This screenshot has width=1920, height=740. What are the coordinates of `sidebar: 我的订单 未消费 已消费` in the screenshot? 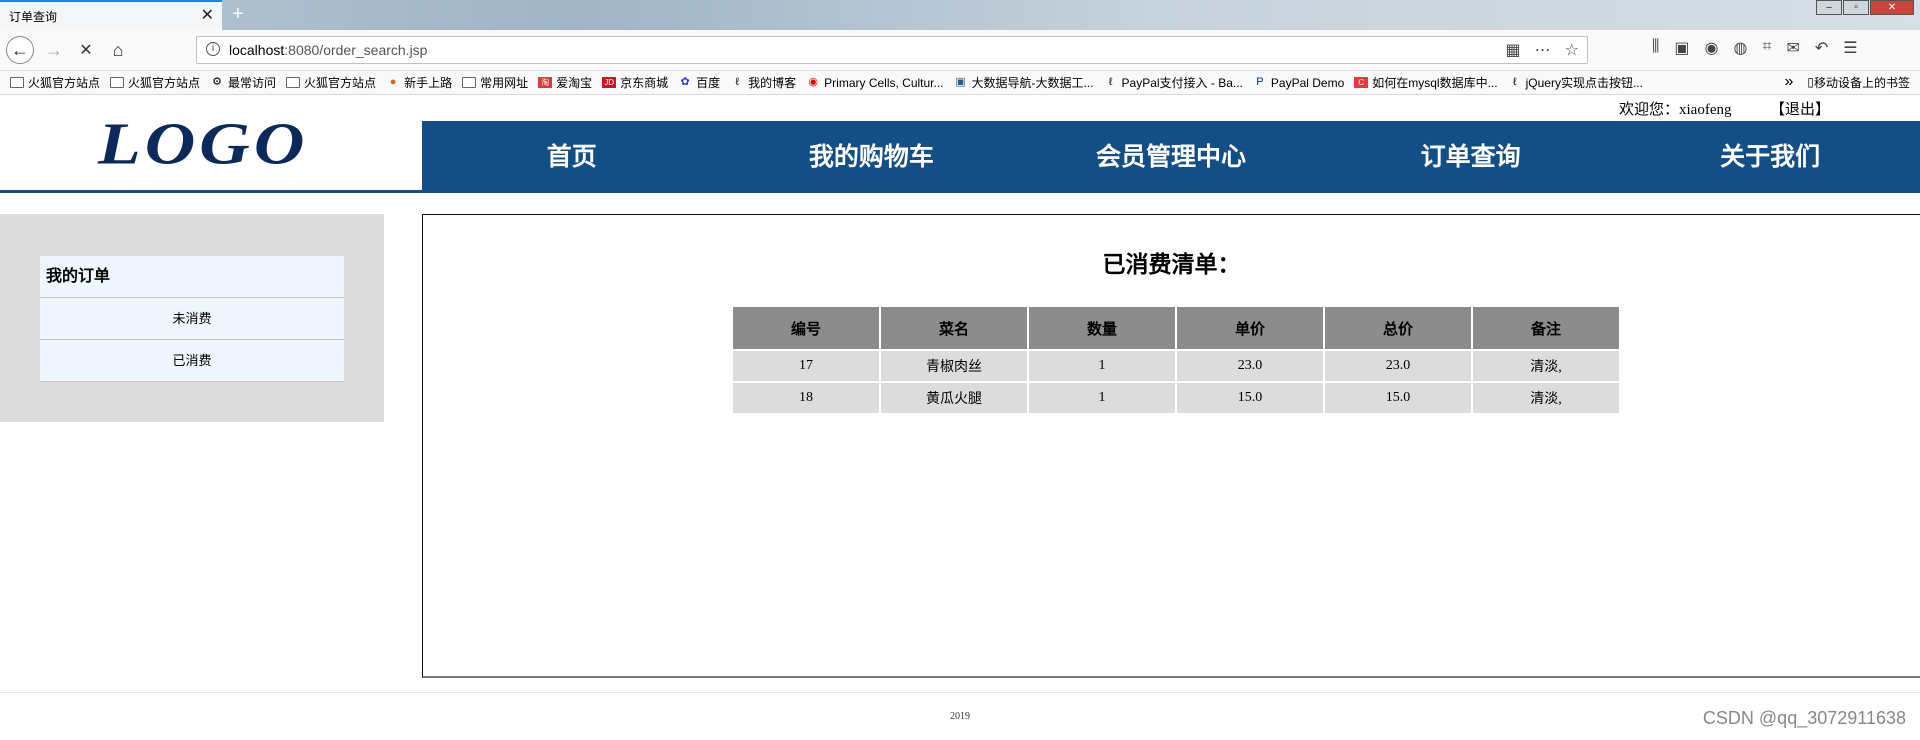 It's located at (192, 318).